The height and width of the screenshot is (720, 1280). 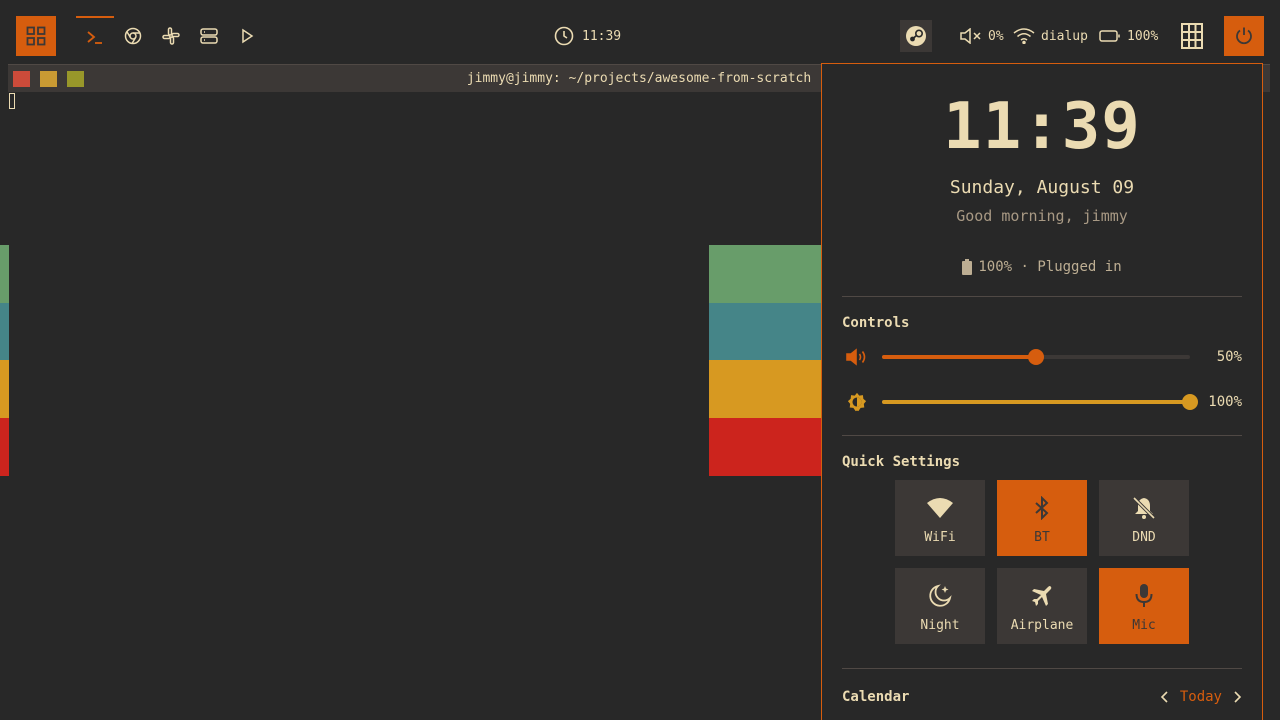 I want to click on power-button, so click(x=1244, y=36).